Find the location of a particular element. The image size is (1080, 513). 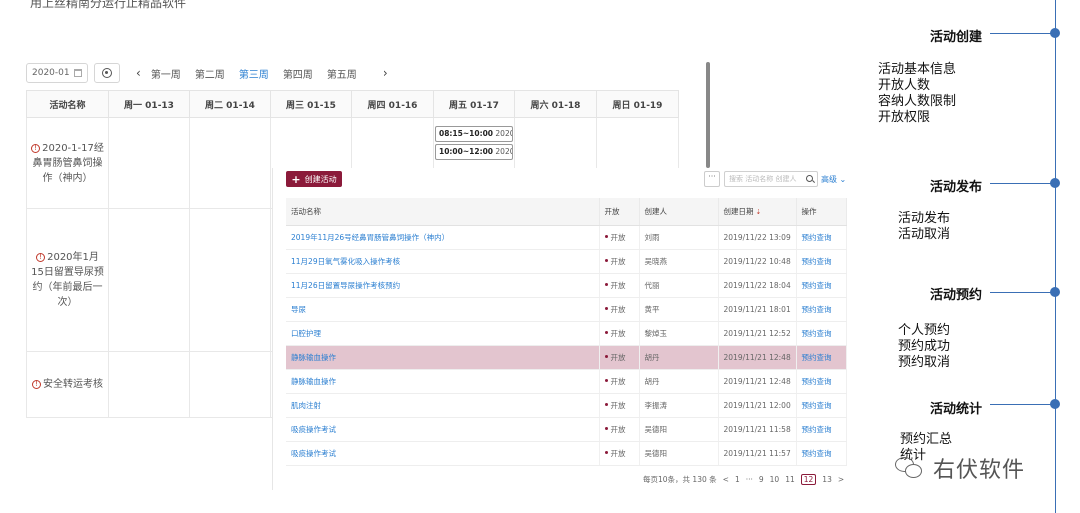

activity-name-link: 11月26日留置导尿操作考核预约 is located at coordinates (443, 285).